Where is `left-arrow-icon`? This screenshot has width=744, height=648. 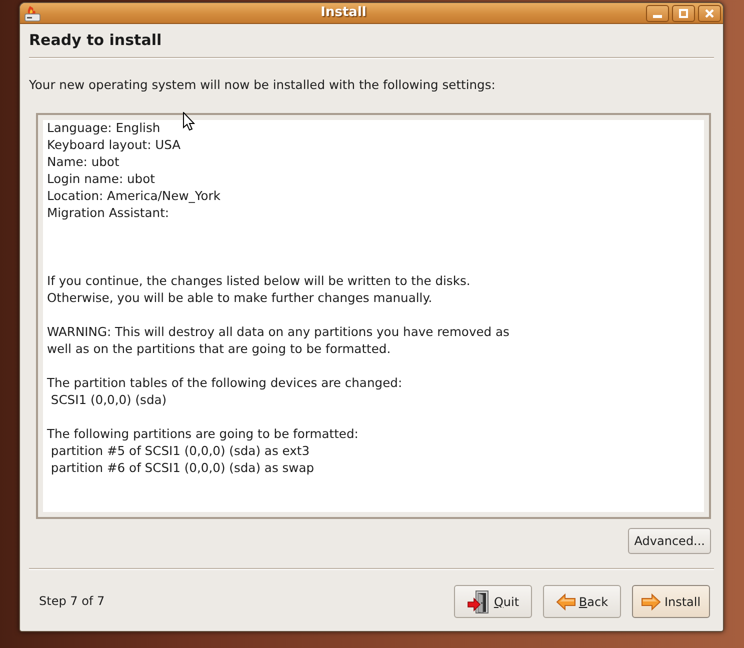 left-arrow-icon is located at coordinates (566, 601).